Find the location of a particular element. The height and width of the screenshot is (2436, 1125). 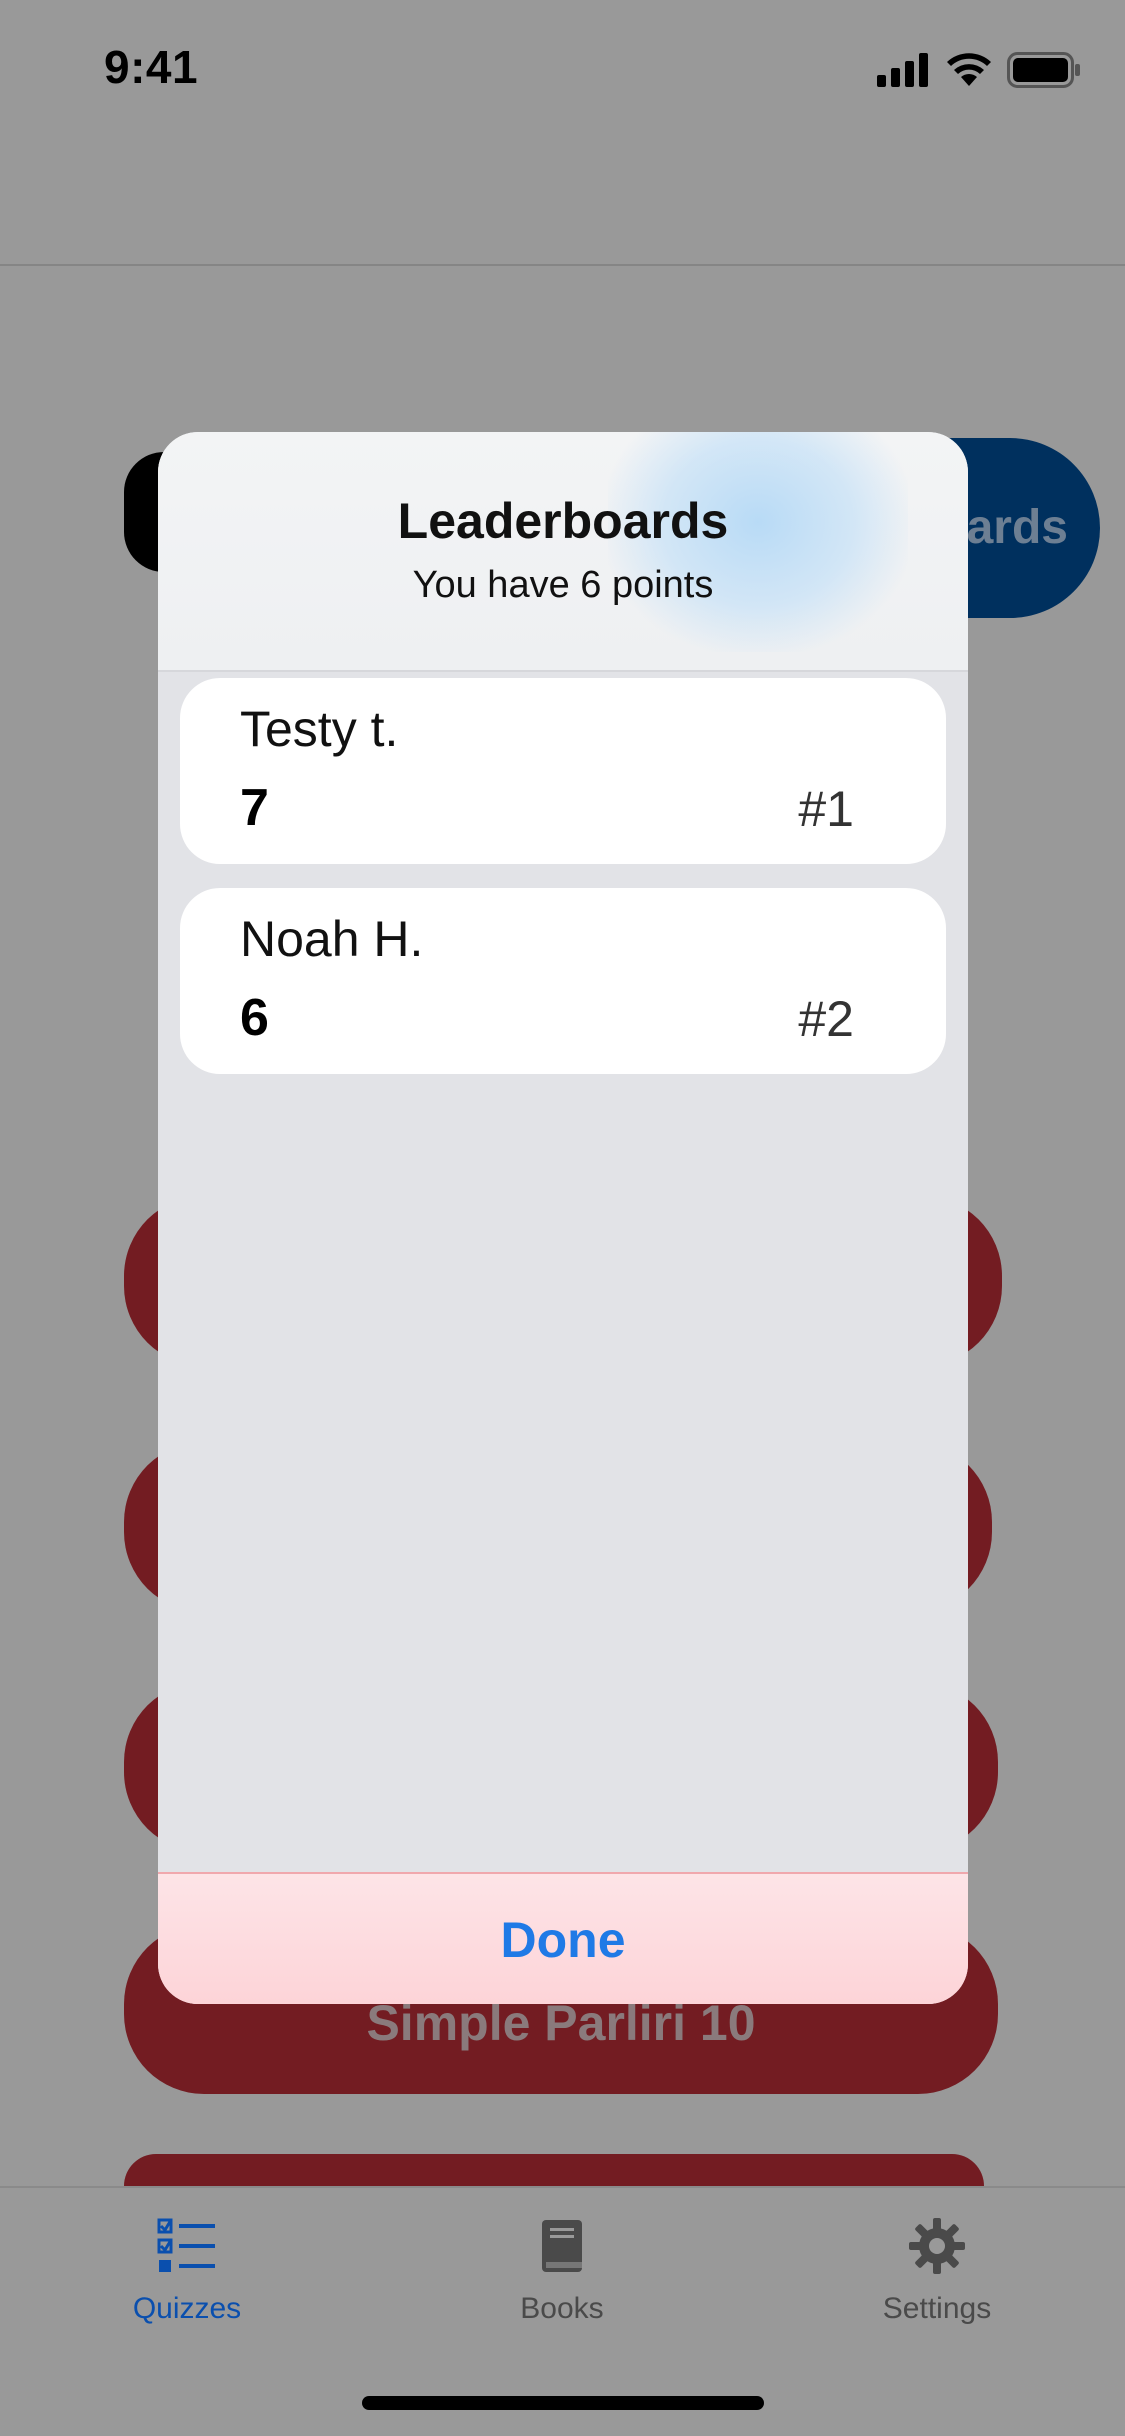

player-name: Testy t. is located at coordinates (319, 729).